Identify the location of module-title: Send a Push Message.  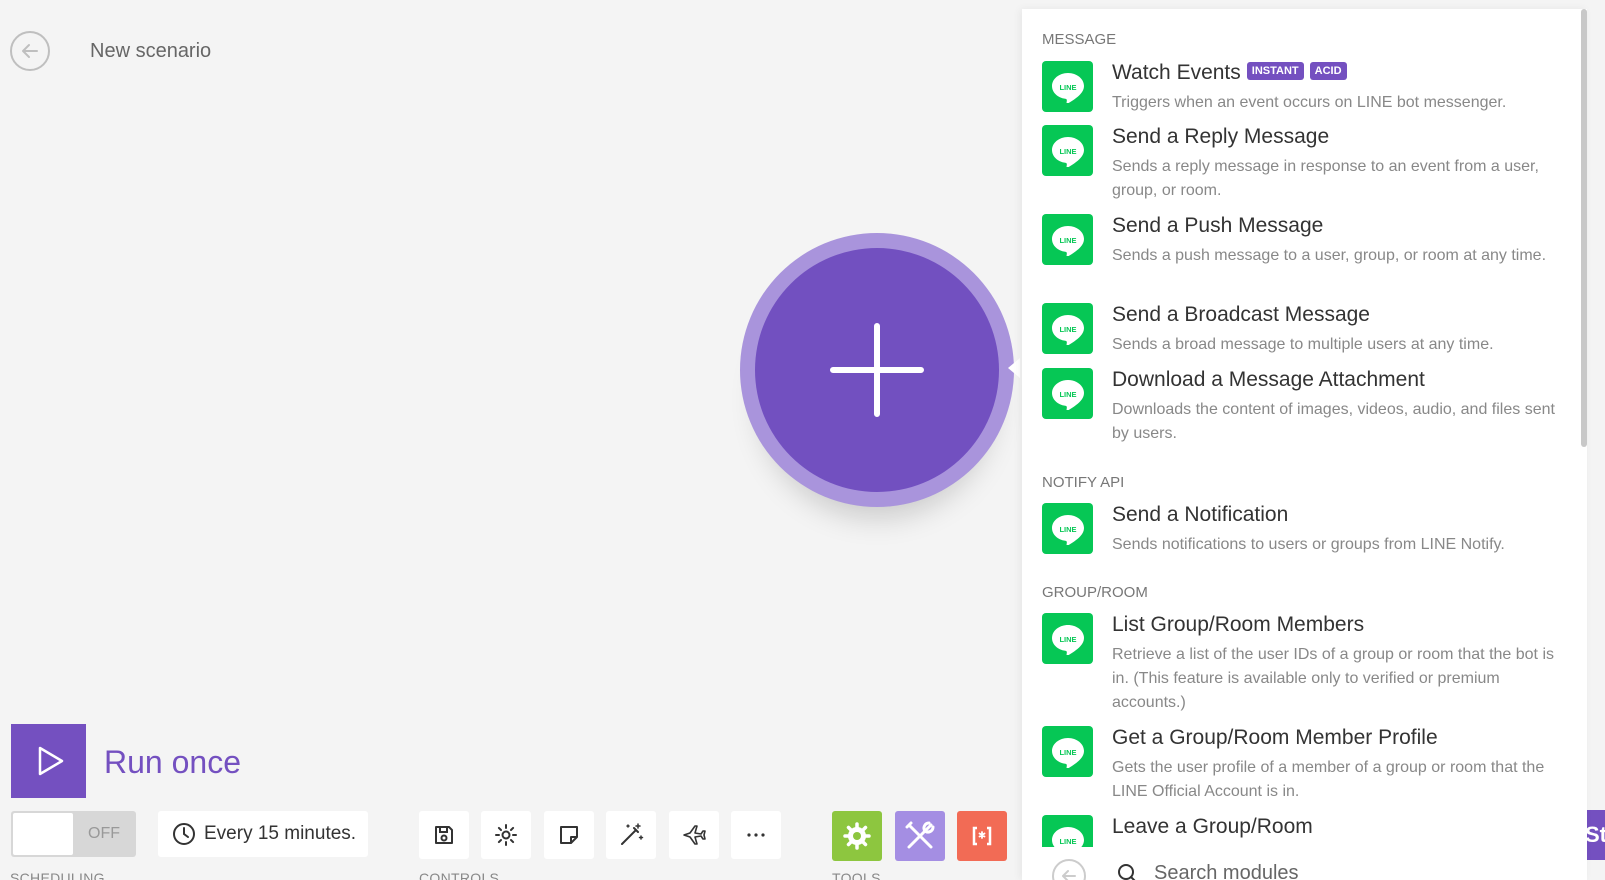
(1218, 225).